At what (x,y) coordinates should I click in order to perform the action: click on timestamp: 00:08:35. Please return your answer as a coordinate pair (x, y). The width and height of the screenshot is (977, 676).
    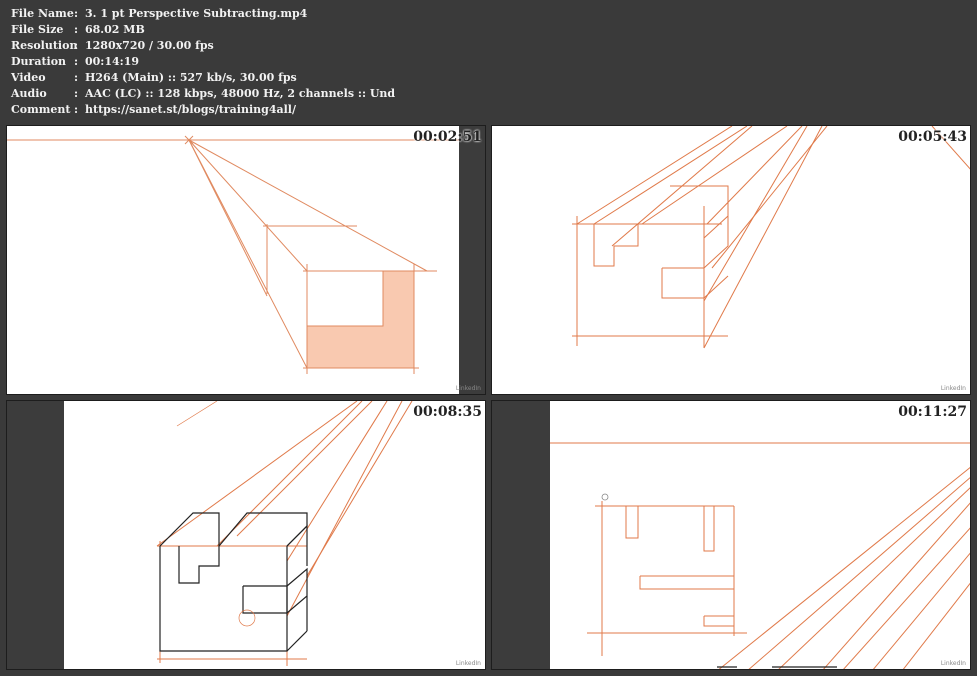
    Looking at the image, I should click on (447, 412).